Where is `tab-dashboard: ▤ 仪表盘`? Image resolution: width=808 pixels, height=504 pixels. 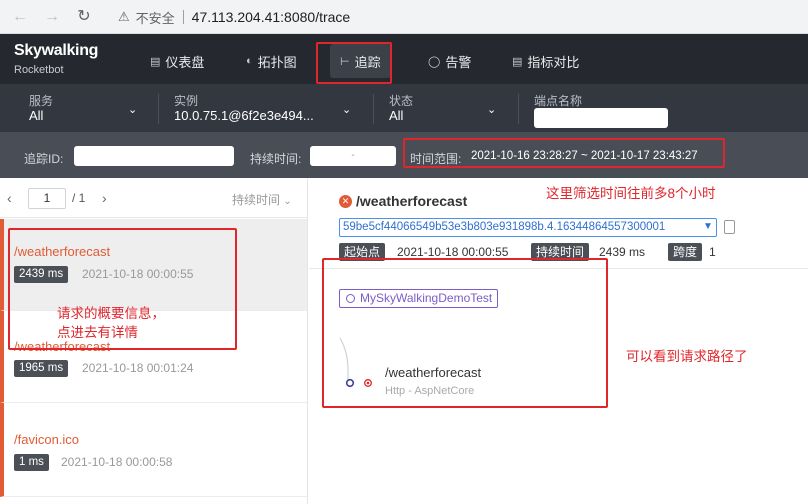 tab-dashboard: ▤ 仪表盘 is located at coordinates (177, 61).